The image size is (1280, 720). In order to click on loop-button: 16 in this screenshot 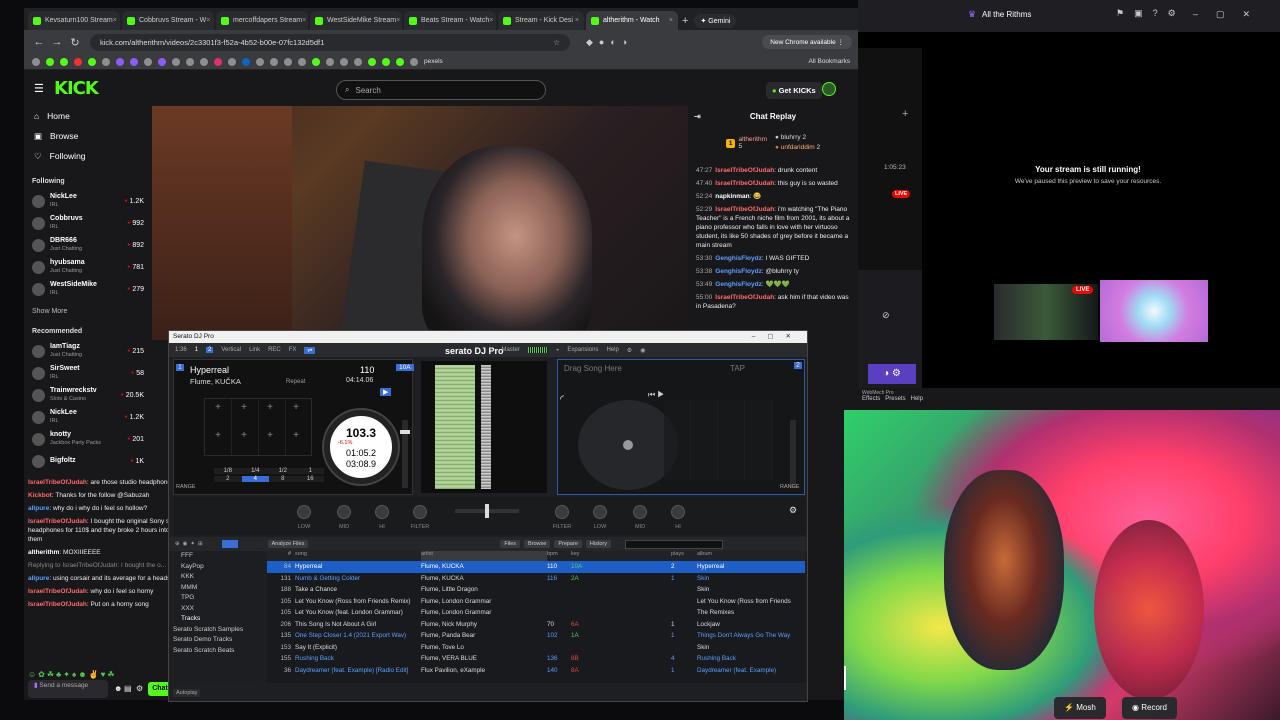, I will do `click(310, 479)`.